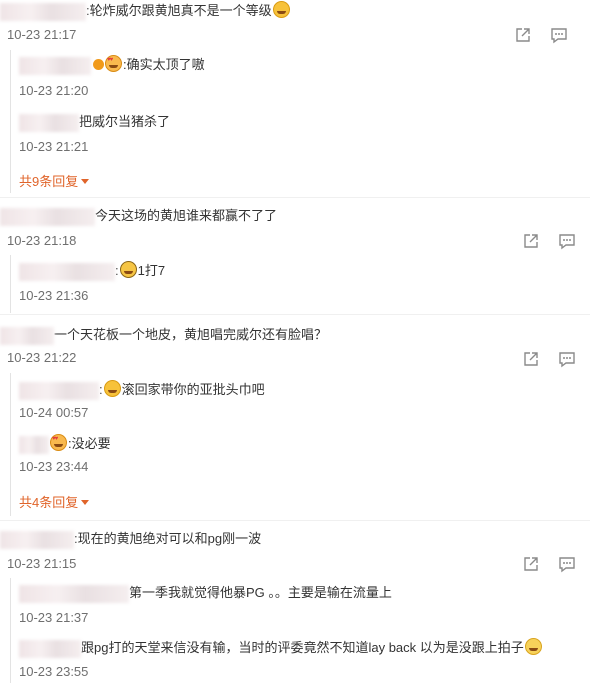 The height and width of the screenshot is (683, 590). What do you see at coordinates (49, 502) in the screenshot?
I see `view-more-label: 共4条回复` at bounding box center [49, 502].